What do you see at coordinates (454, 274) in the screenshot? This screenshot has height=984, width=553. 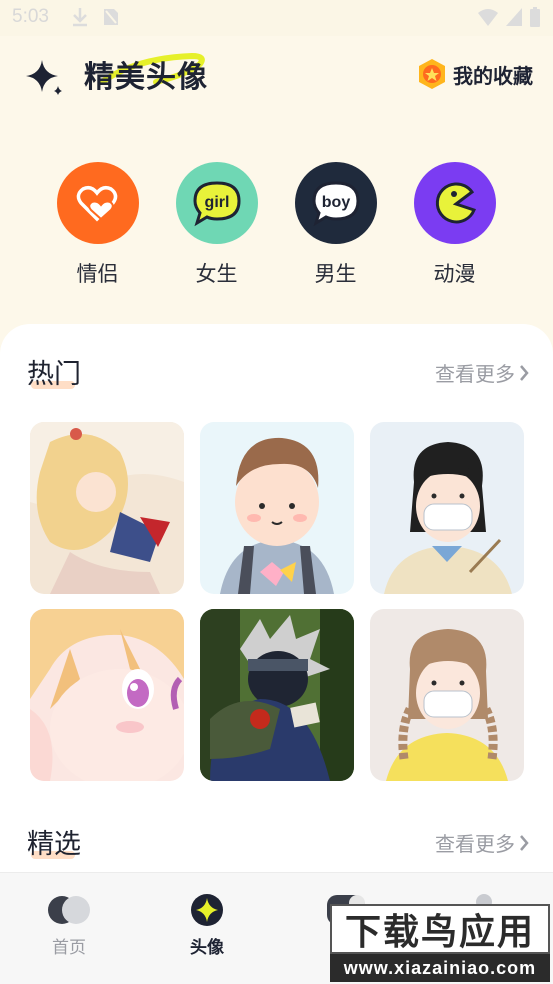 I see `category-label: 动漫` at bounding box center [454, 274].